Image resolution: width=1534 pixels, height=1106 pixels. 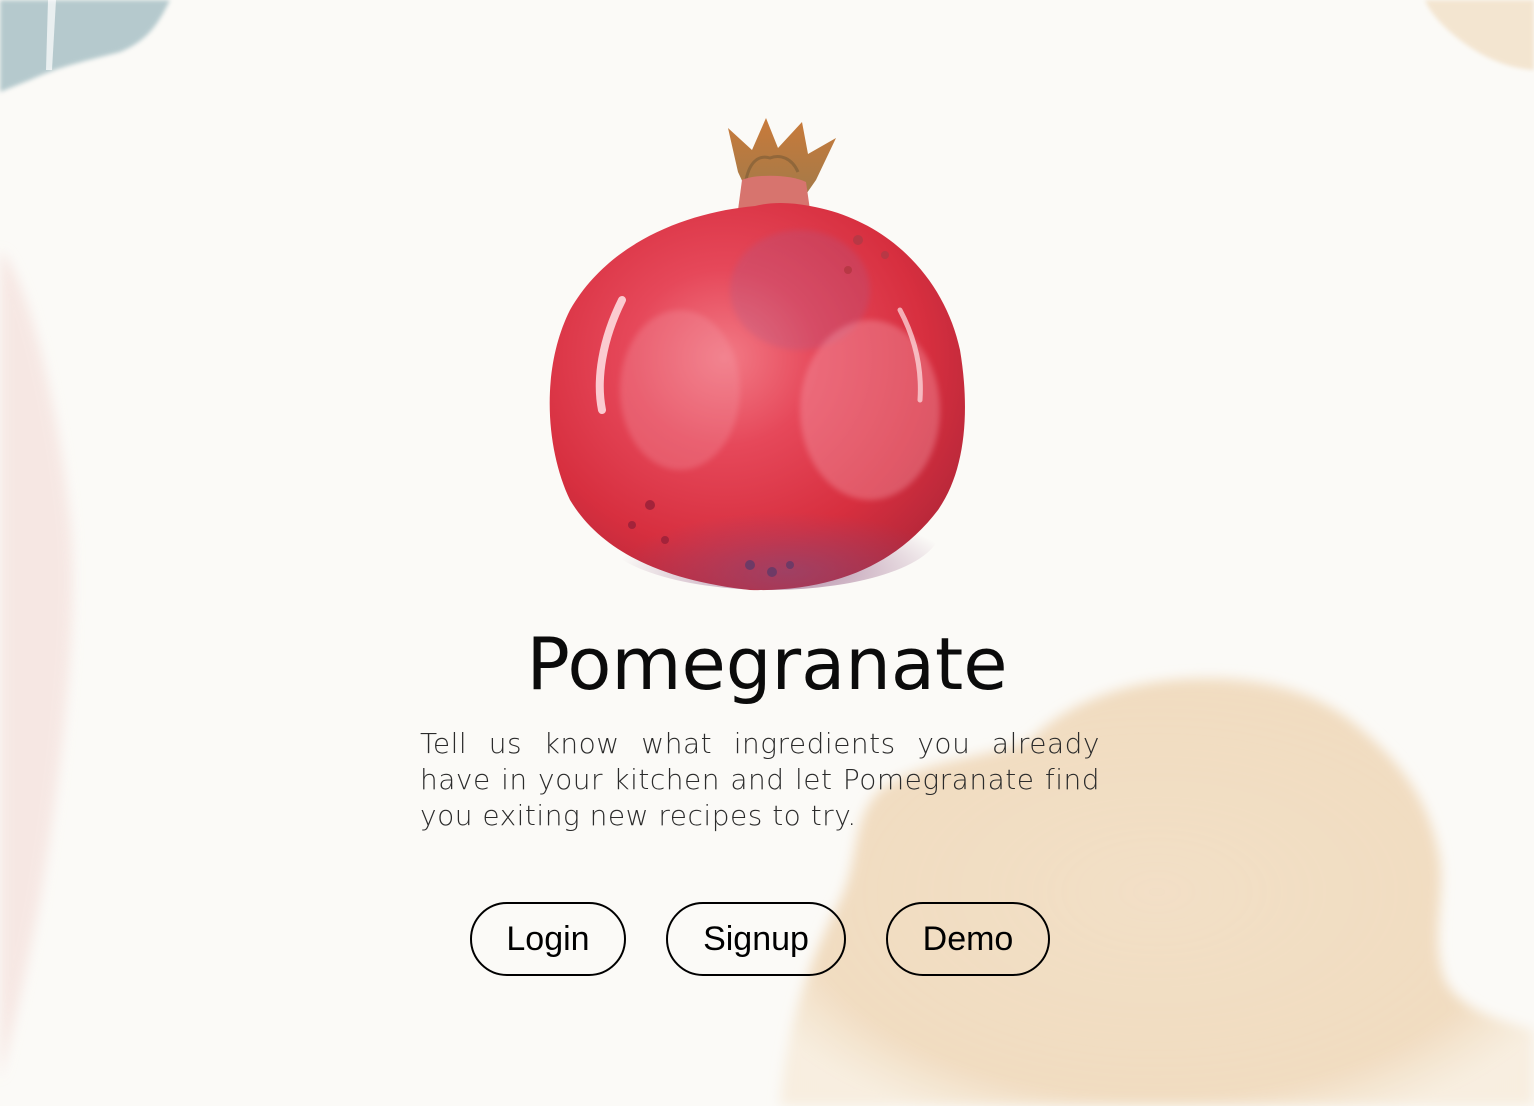 I want to click on demo-button: Demo, so click(x=968, y=939).